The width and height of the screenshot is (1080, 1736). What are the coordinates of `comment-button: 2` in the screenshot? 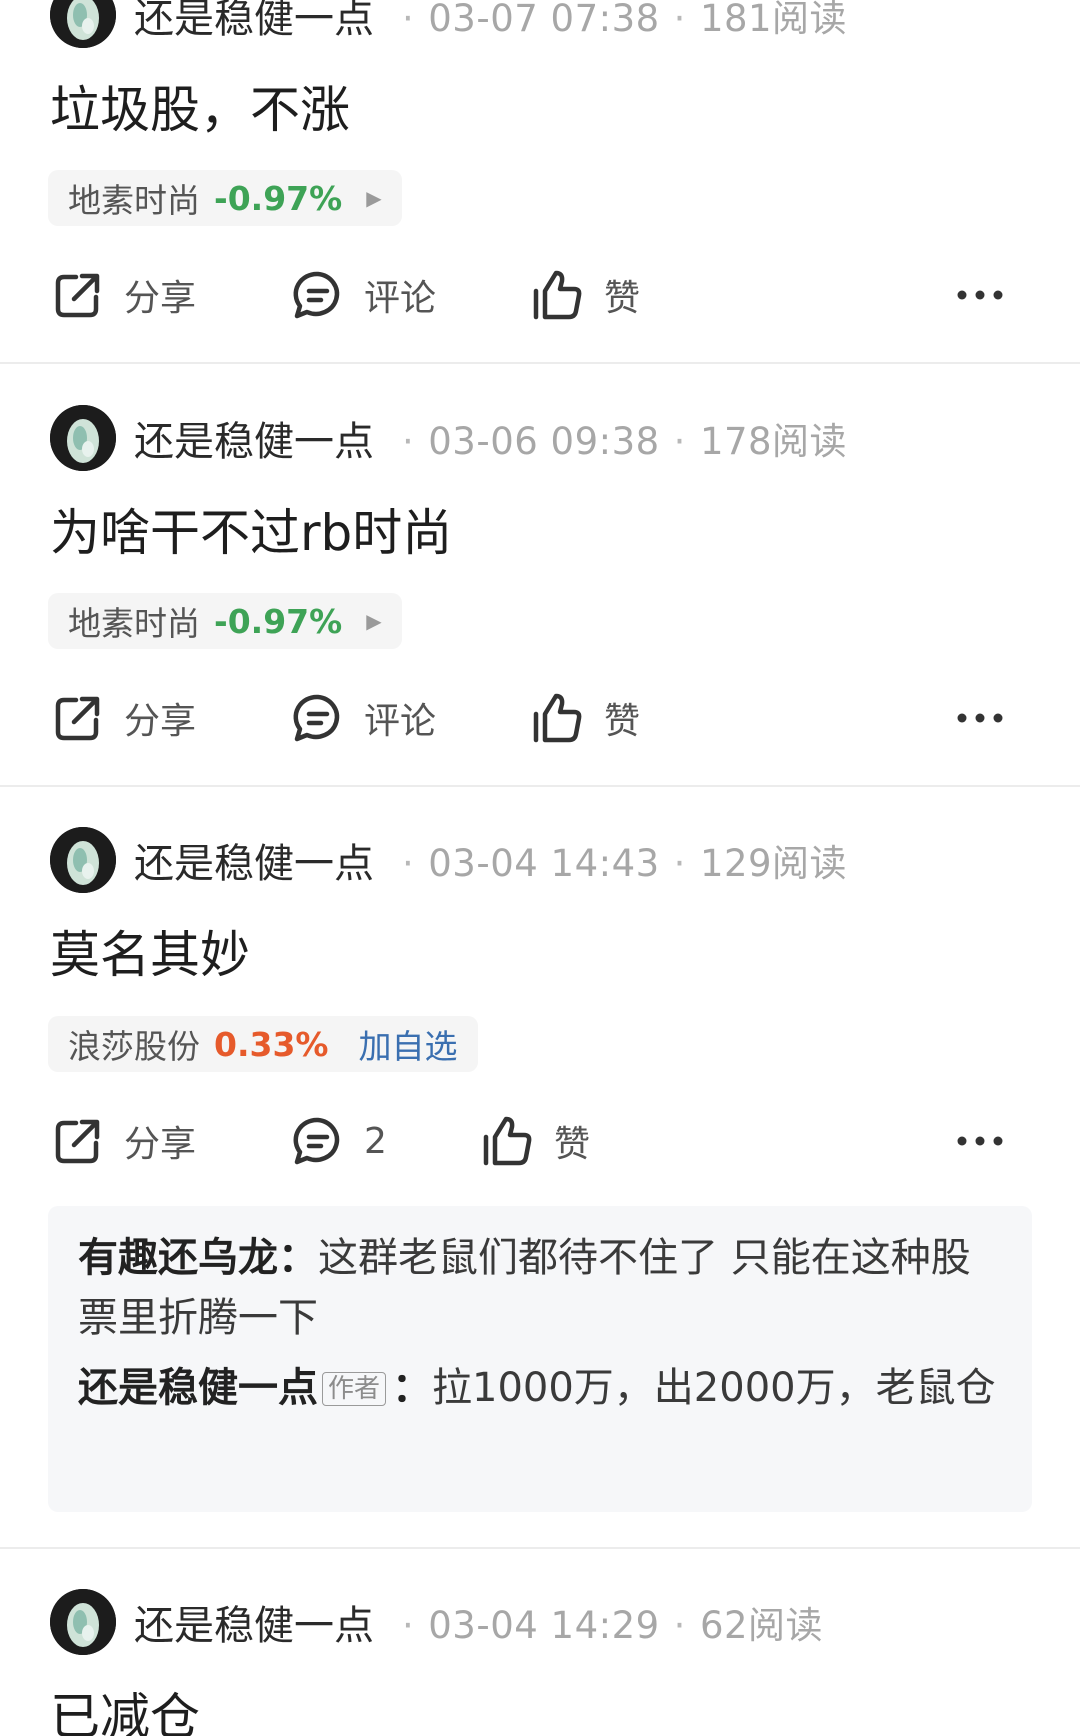 It's located at (338, 1141).